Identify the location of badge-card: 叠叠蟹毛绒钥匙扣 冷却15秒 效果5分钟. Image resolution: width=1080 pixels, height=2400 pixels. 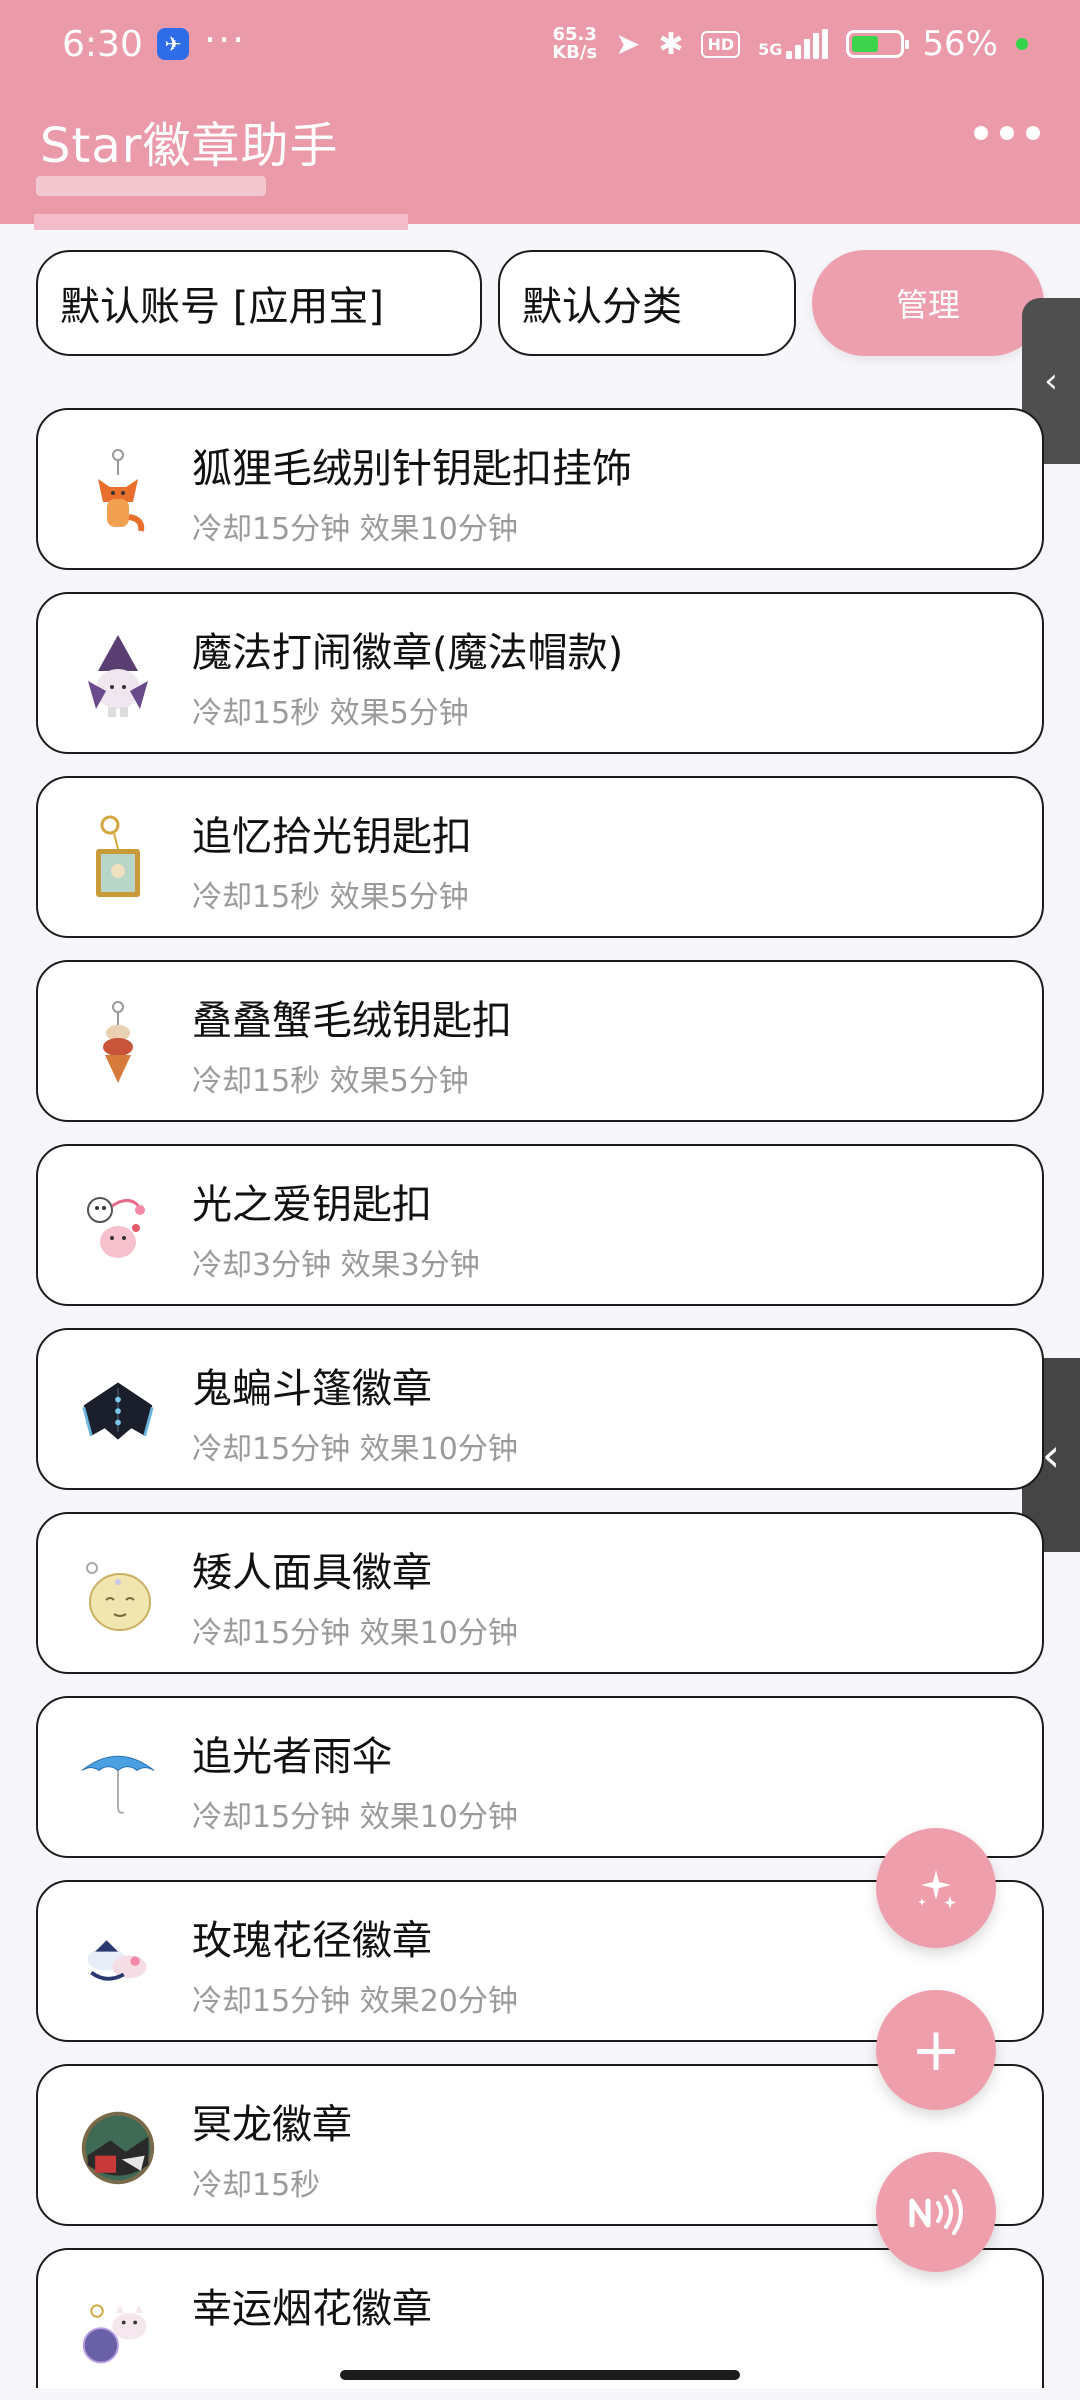
(540, 1041).